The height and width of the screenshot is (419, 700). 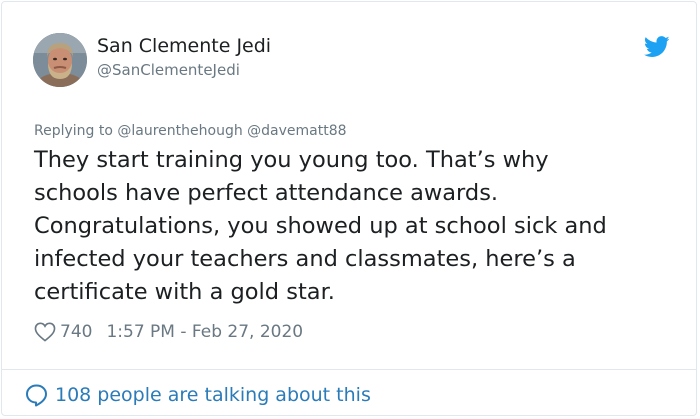 What do you see at coordinates (184, 292) in the screenshot?
I see `tweet-text-line: certificate with a gold star.` at bounding box center [184, 292].